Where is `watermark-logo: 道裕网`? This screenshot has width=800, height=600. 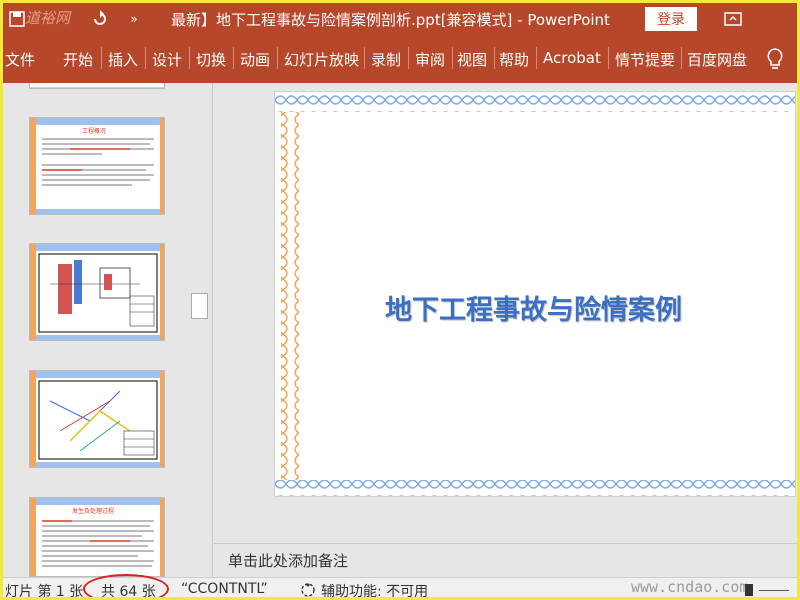 watermark-logo: 道裕网 is located at coordinates (48, 18).